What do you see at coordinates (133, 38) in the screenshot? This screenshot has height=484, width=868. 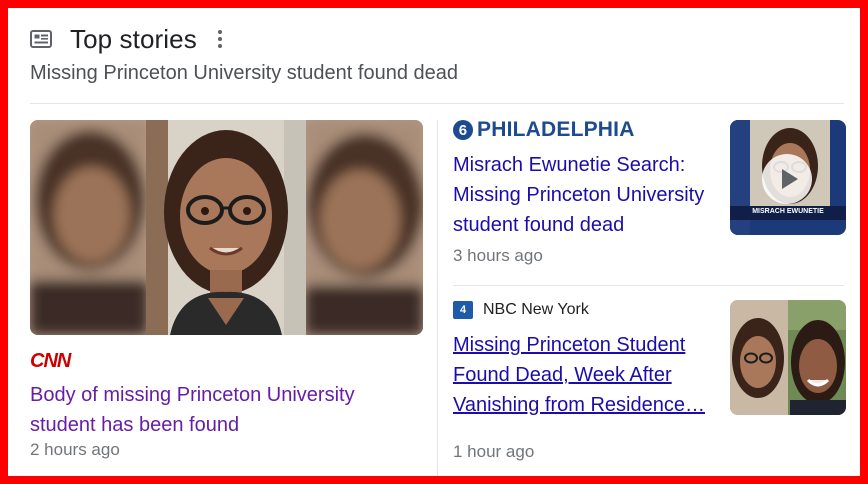 I see `section-title: Top stories` at bounding box center [133, 38].